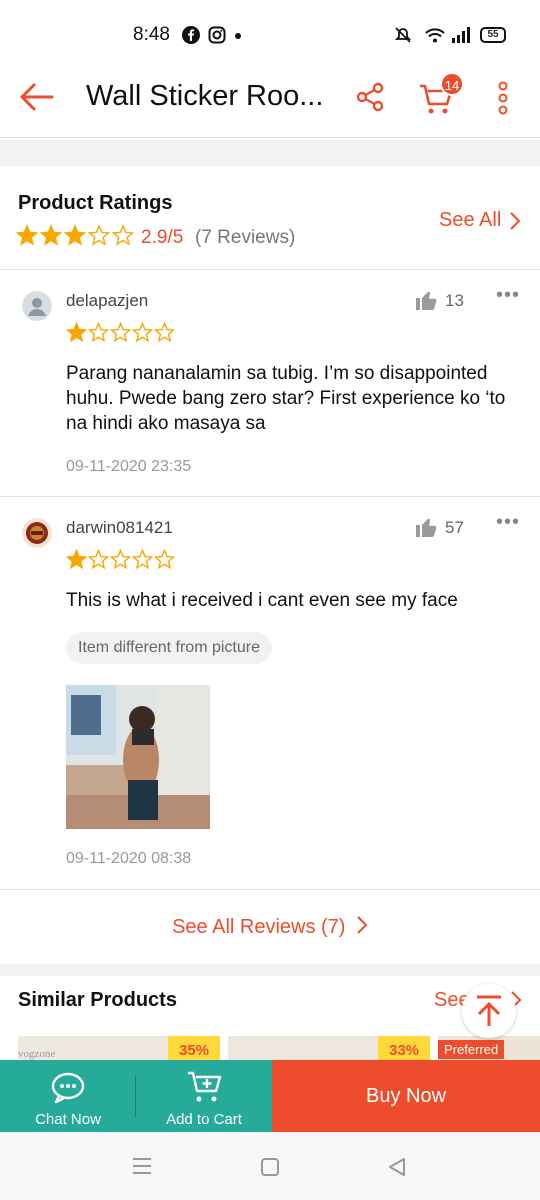 The image size is (540, 1200). What do you see at coordinates (162, 237) in the screenshot?
I see `rating-score: 2.9/5` at bounding box center [162, 237].